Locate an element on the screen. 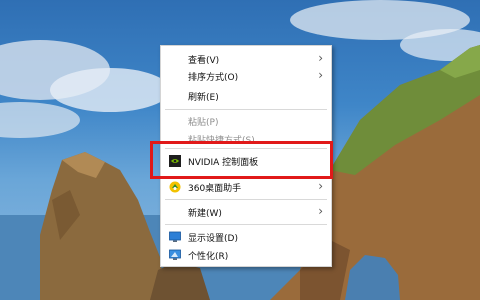 This screenshot has width=480, height=300. menu-item-label: 查看(V) is located at coordinates (204, 61).